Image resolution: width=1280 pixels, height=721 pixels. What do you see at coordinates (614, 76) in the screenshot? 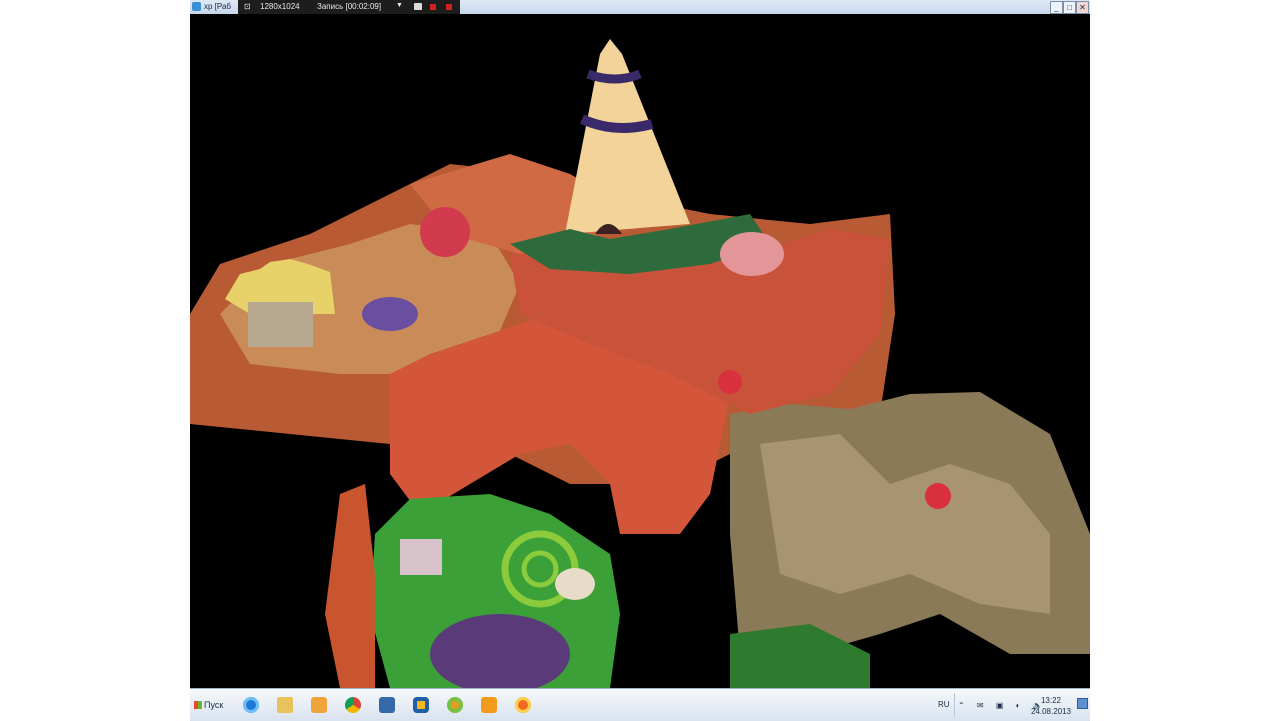
I see `tower-stripe-upper` at bounding box center [614, 76].